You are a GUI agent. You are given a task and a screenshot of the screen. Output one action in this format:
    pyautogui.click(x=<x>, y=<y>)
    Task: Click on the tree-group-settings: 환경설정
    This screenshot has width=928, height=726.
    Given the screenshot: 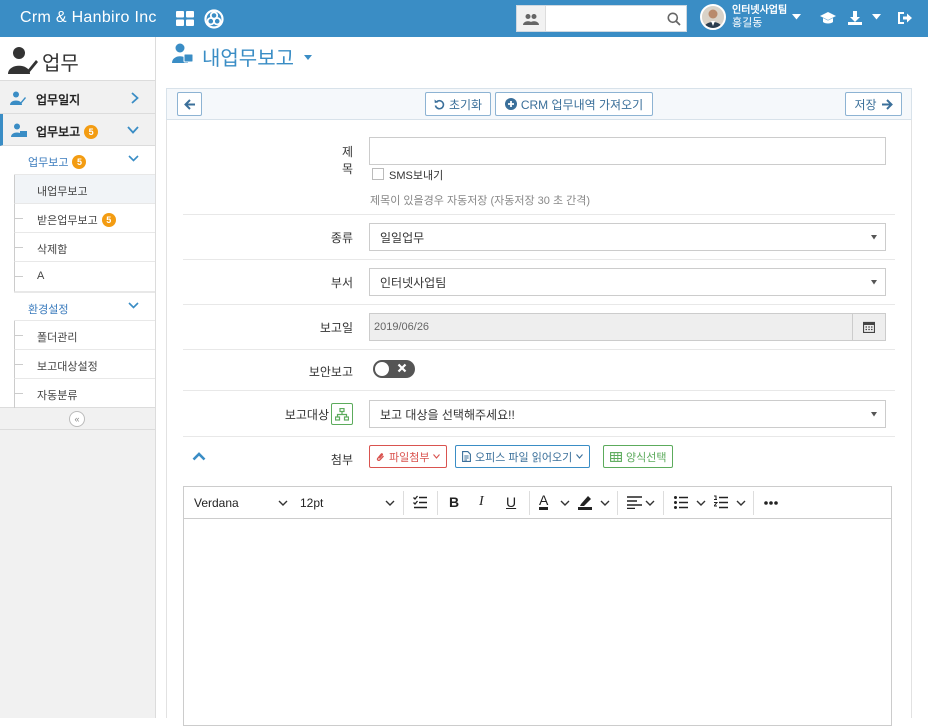 What is the action you would take?
    pyautogui.click(x=84, y=306)
    